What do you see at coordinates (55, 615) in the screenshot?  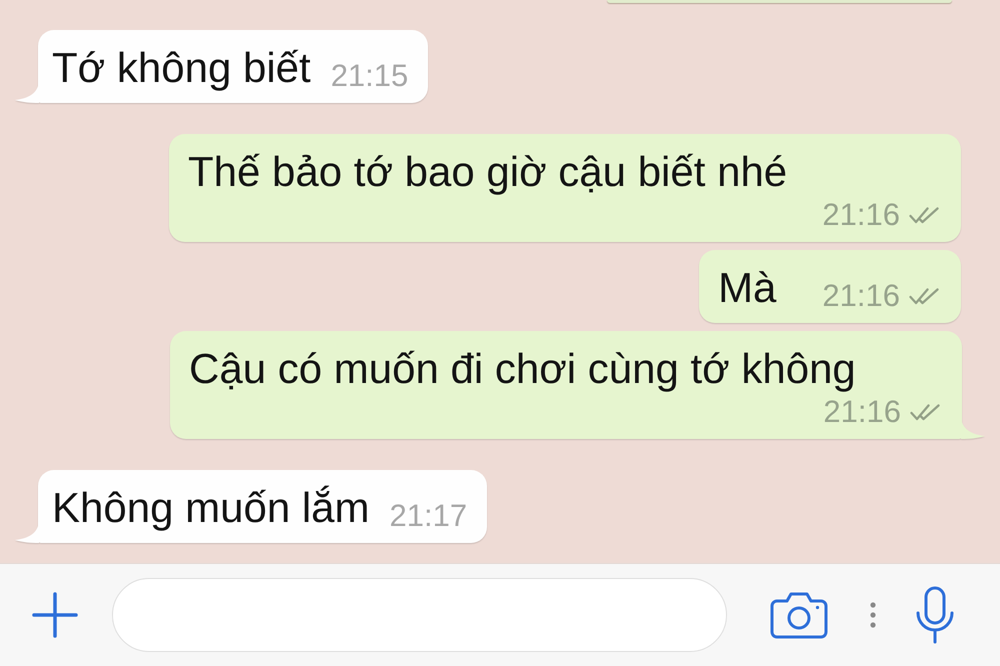 I see `plus-icon` at bounding box center [55, 615].